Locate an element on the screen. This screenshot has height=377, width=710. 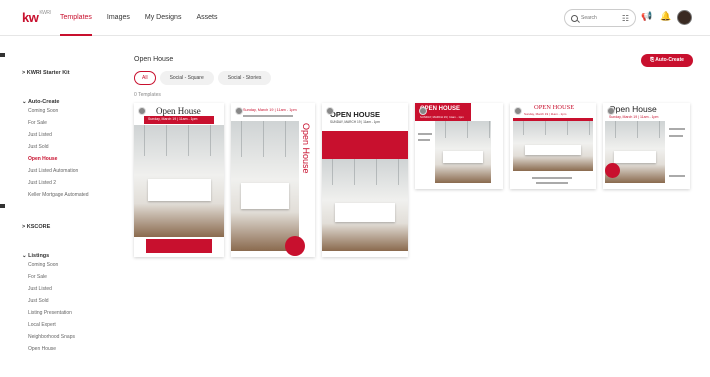
sidebar-item-just-listed-2: Just Listed 2 is located at coordinates (72, 183).